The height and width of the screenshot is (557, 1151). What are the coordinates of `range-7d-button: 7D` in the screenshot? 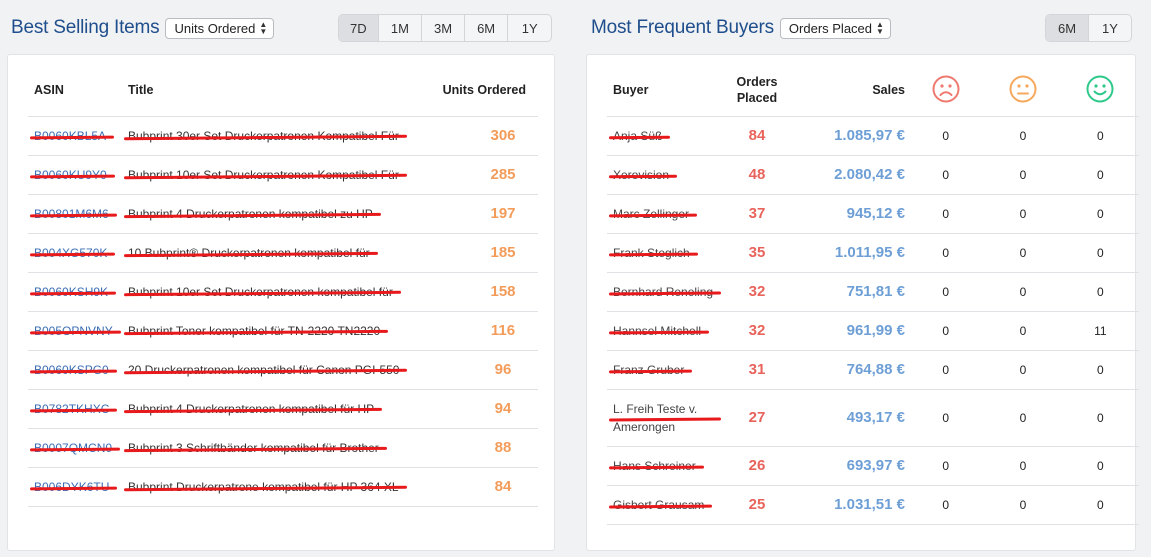 It's located at (359, 28).